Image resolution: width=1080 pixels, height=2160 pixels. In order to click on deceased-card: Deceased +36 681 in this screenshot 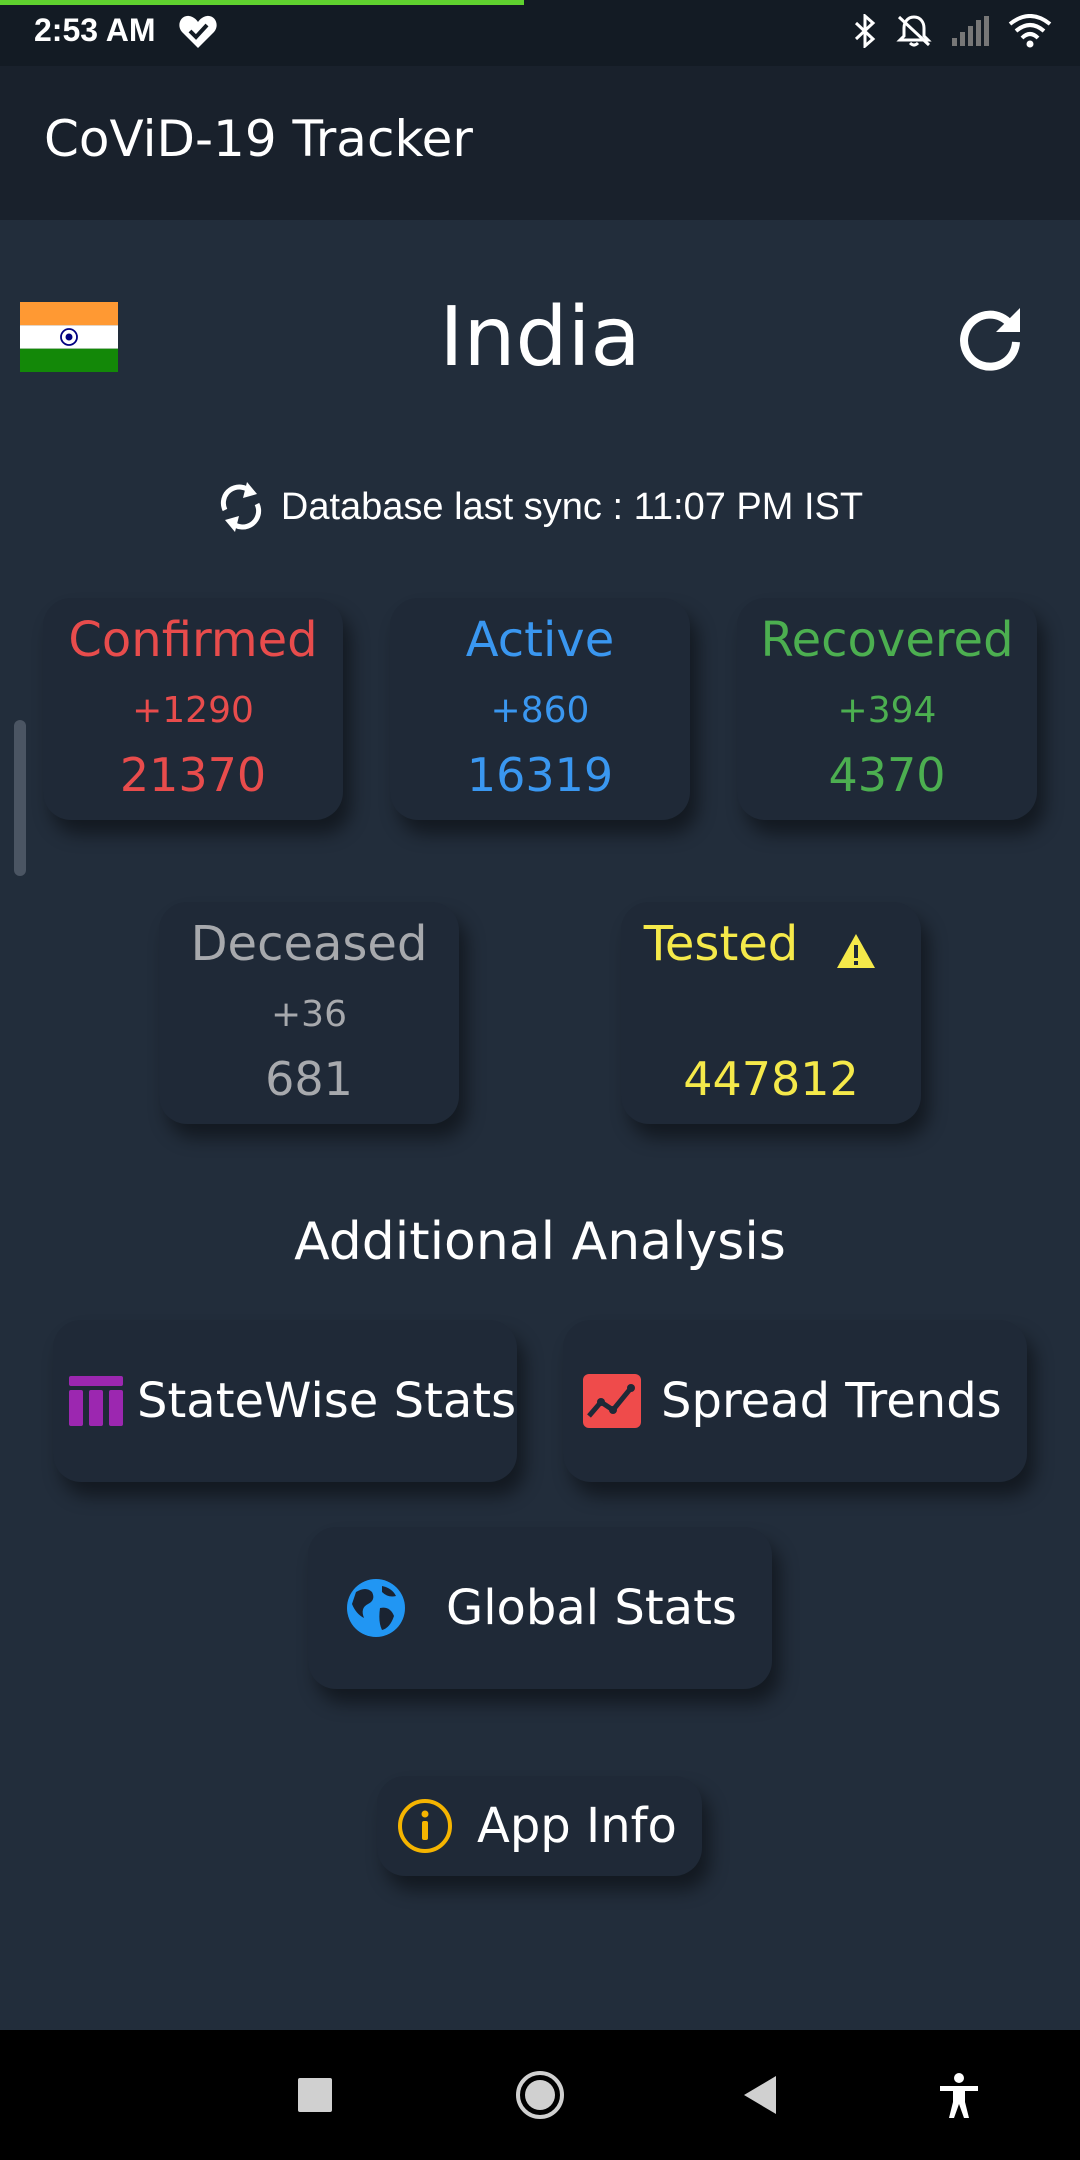, I will do `click(309, 1013)`.